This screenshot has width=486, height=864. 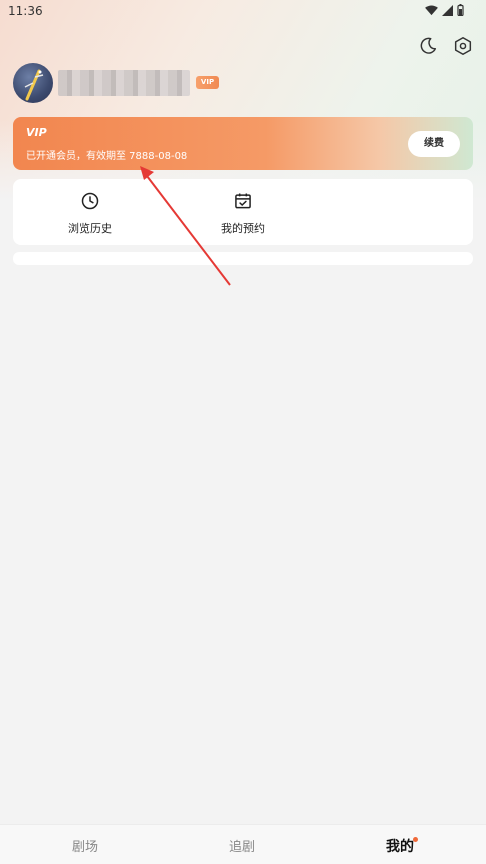 I want to click on vip-badge: VIP, so click(x=207, y=82).